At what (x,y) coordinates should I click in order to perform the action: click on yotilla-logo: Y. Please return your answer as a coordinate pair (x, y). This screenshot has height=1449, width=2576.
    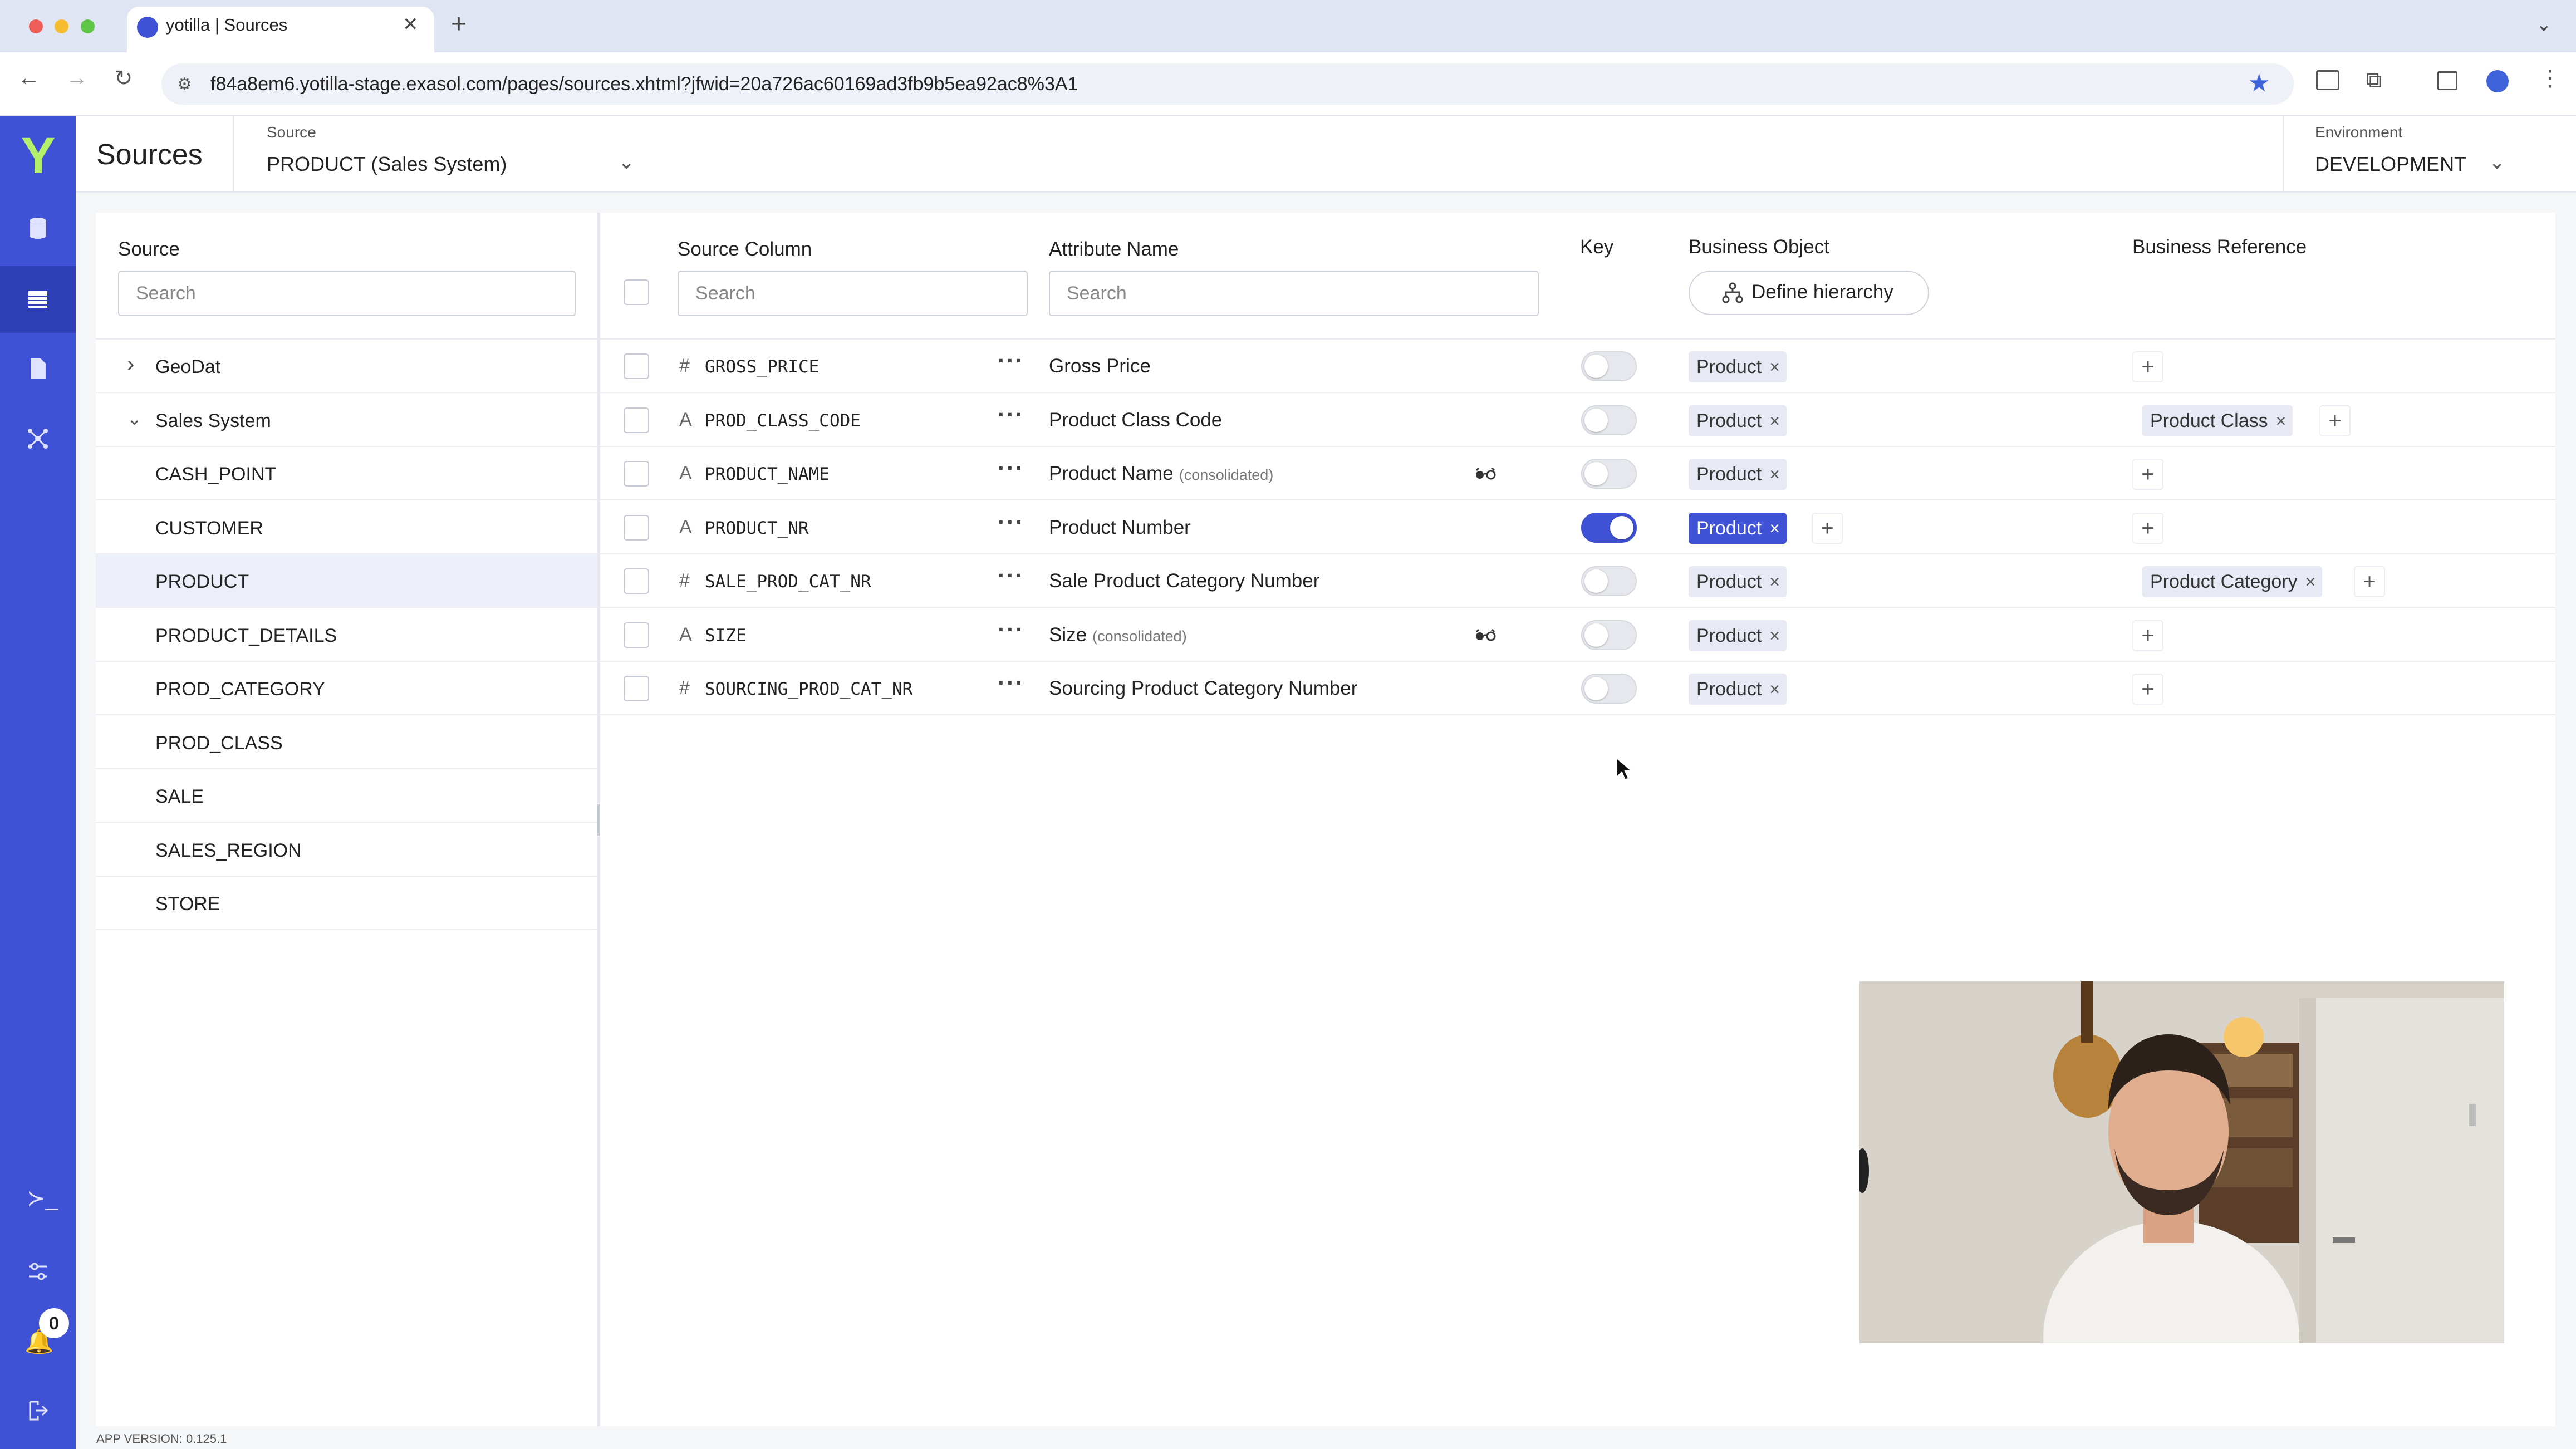
    Looking at the image, I should click on (38, 156).